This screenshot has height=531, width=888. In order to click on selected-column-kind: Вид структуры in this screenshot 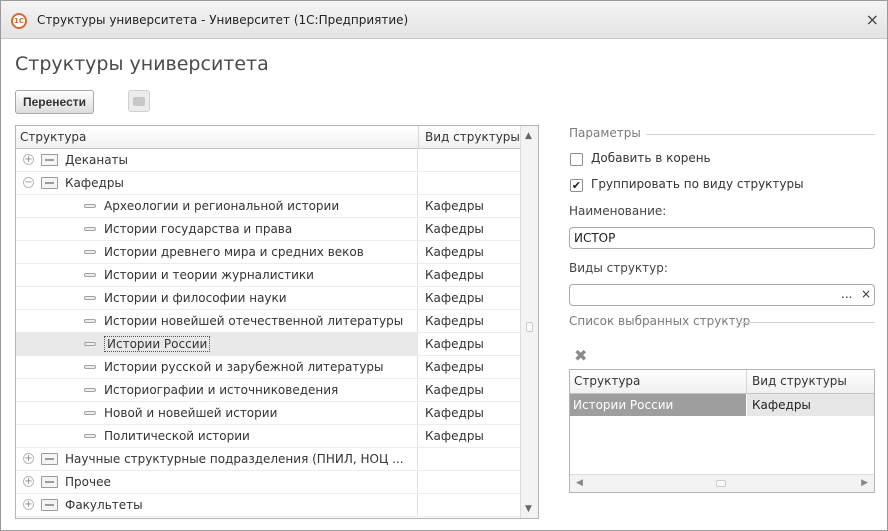, I will do `click(799, 381)`.